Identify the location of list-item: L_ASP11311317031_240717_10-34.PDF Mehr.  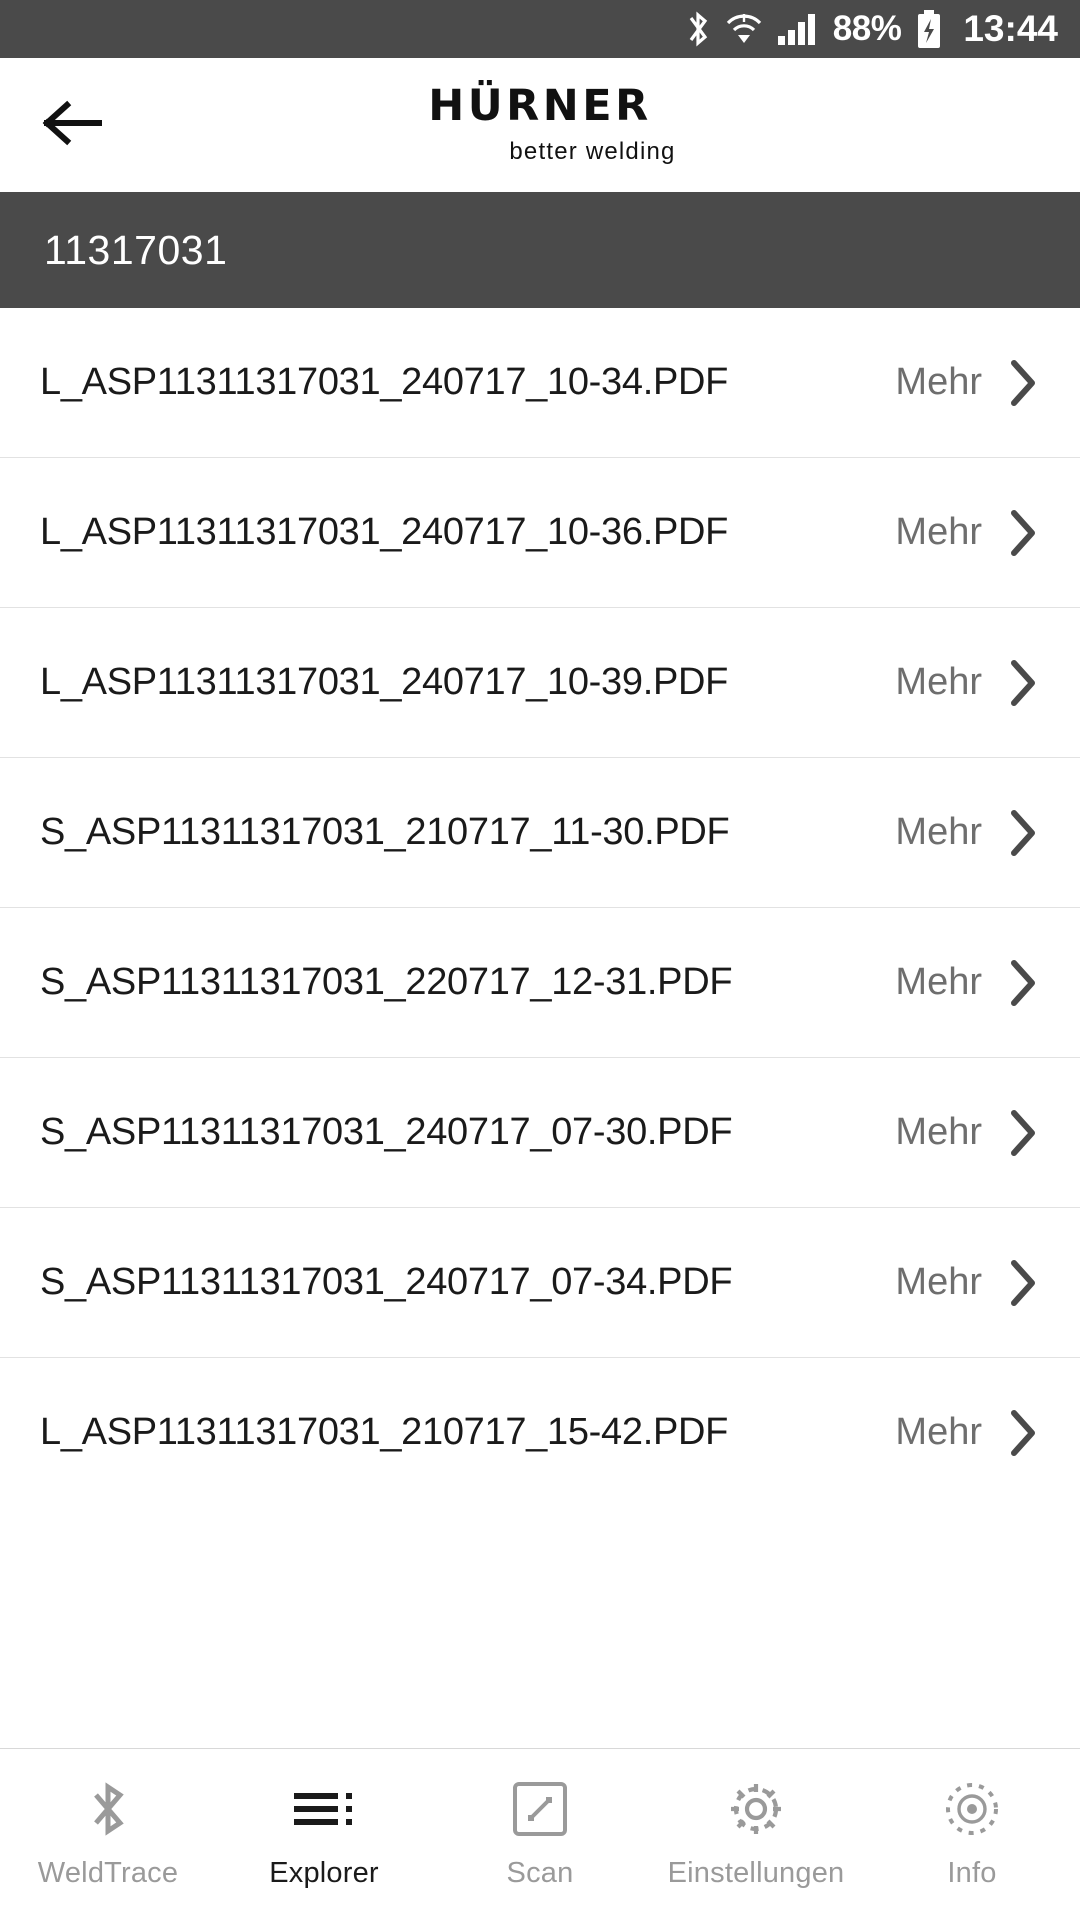
(540, 383).